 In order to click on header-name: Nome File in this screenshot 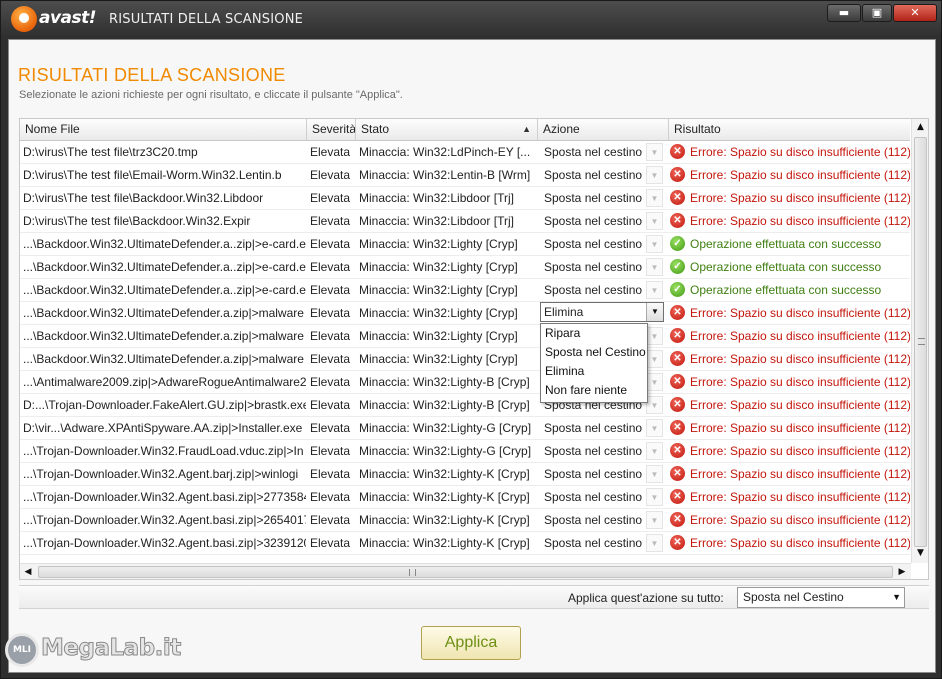, I will do `click(163, 130)`.